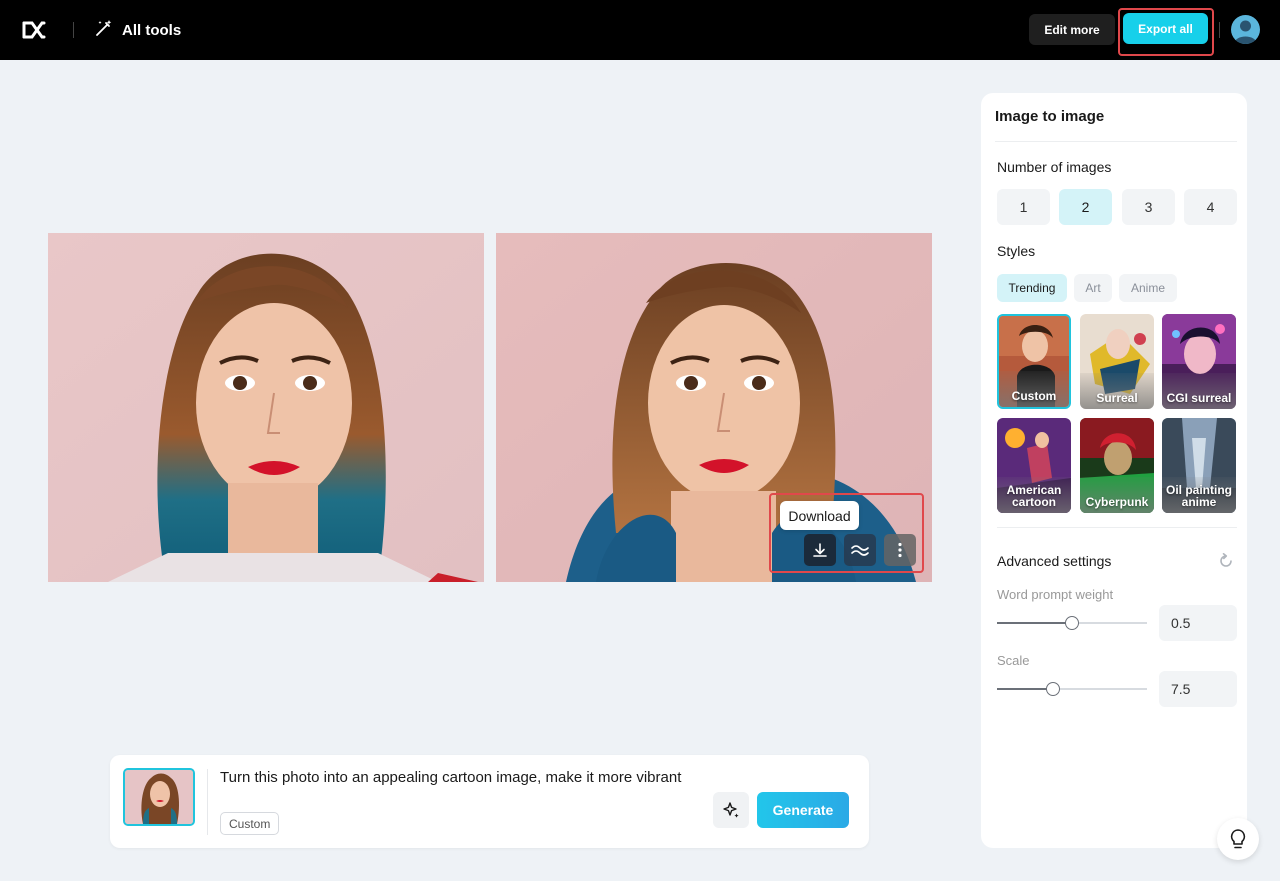 The image size is (1280, 881). Describe the element at coordinates (1245, 29) in the screenshot. I see `user-avatar` at that location.